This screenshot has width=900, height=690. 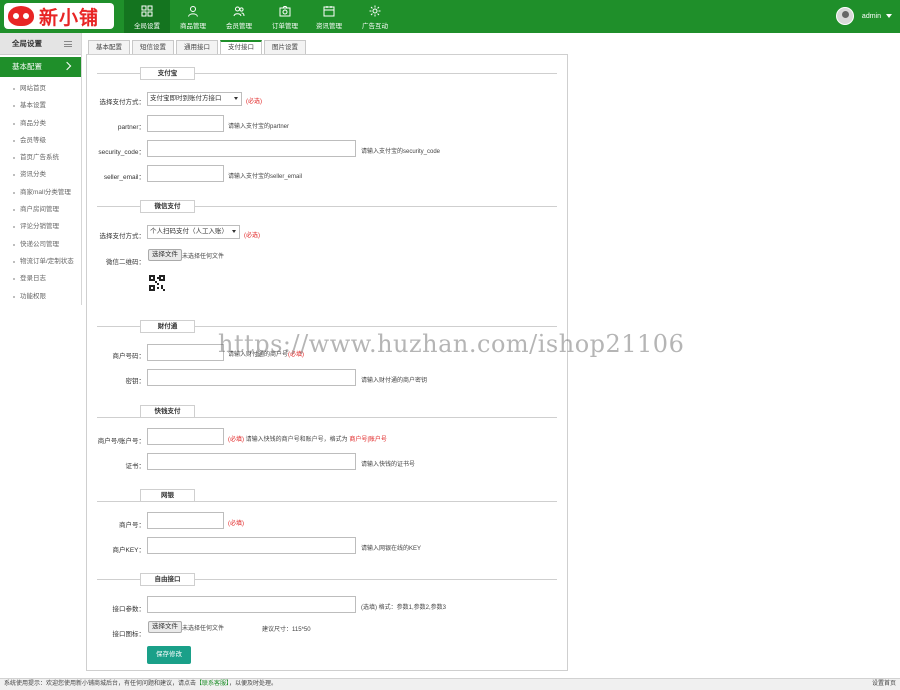 What do you see at coordinates (212, 684) in the screenshot?
I see `contact-support-link: 【联系客服】` at bounding box center [212, 684].